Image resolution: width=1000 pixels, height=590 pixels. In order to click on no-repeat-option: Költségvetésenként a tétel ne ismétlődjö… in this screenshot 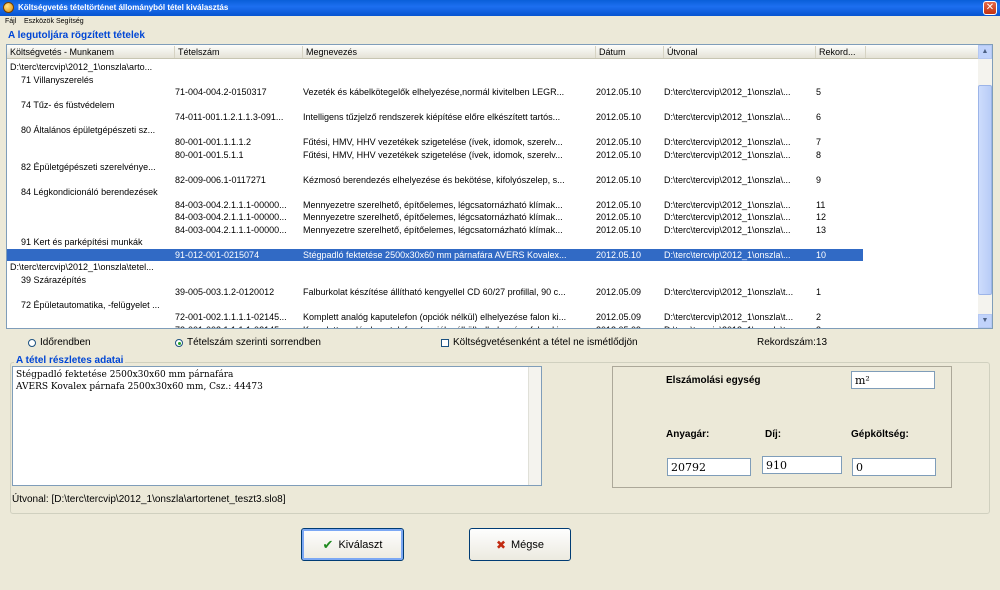, I will do `click(539, 342)`.